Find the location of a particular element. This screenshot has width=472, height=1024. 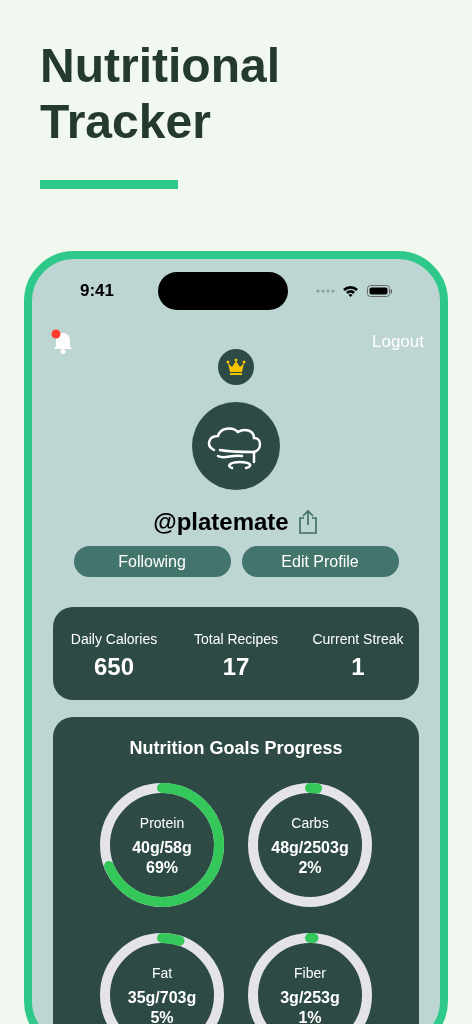

ring-percent: 1% is located at coordinates (310, 1015).